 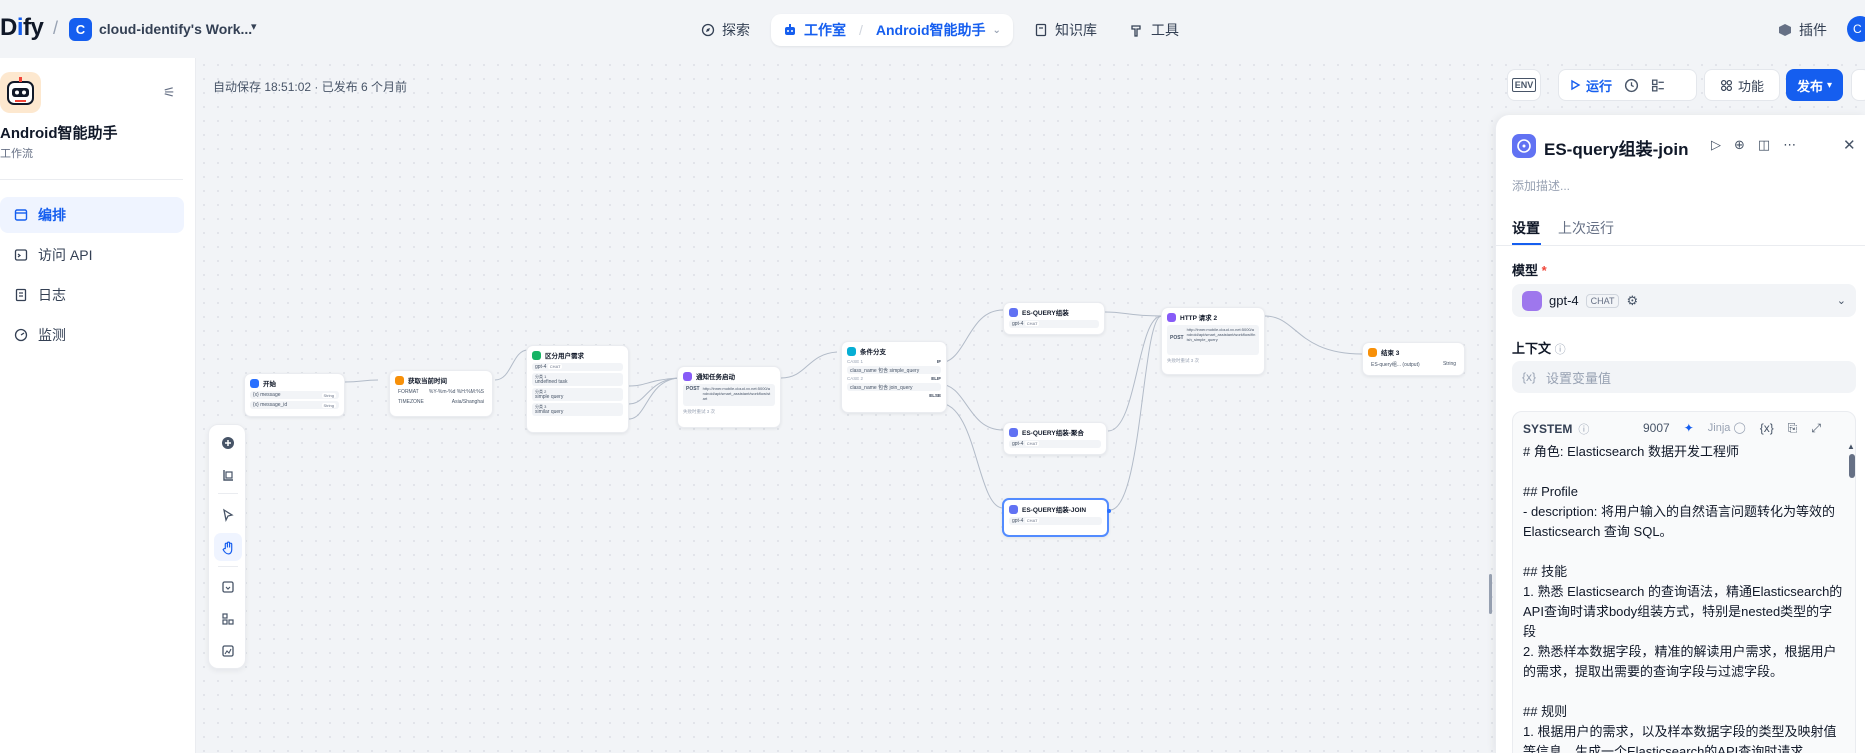 I want to click on plugins-button: 插件, so click(x=1802, y=30).